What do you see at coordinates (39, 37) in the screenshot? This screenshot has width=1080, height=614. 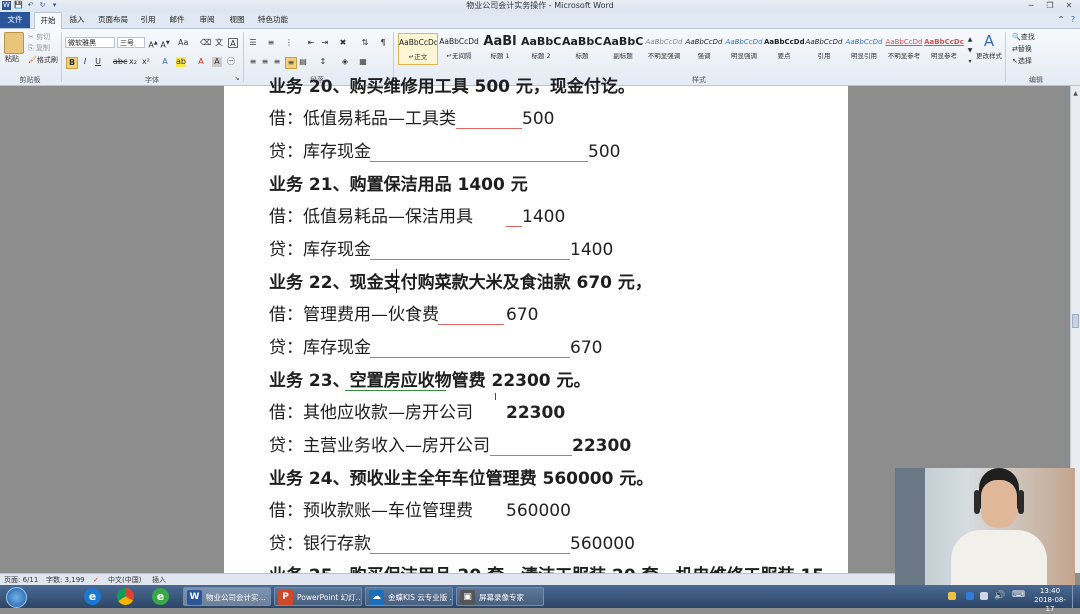 I see `cut-button: ✂ 剪切` at bounding box center [39, 37].